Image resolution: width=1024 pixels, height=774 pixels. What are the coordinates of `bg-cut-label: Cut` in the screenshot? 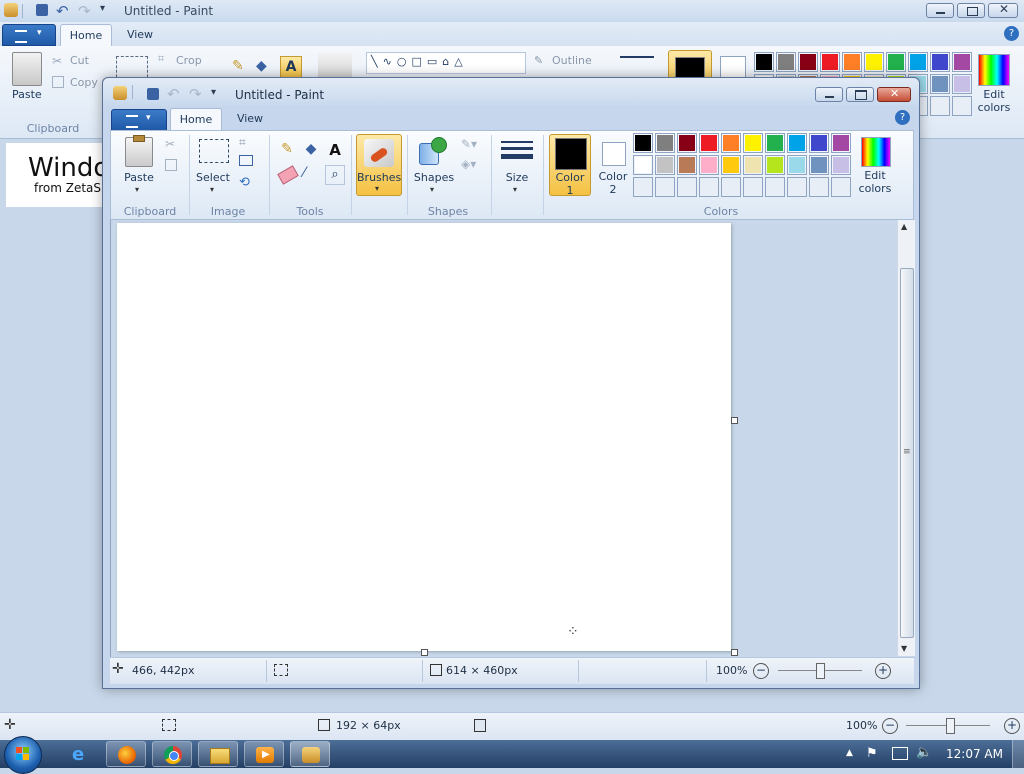 It's located at (79, 60).